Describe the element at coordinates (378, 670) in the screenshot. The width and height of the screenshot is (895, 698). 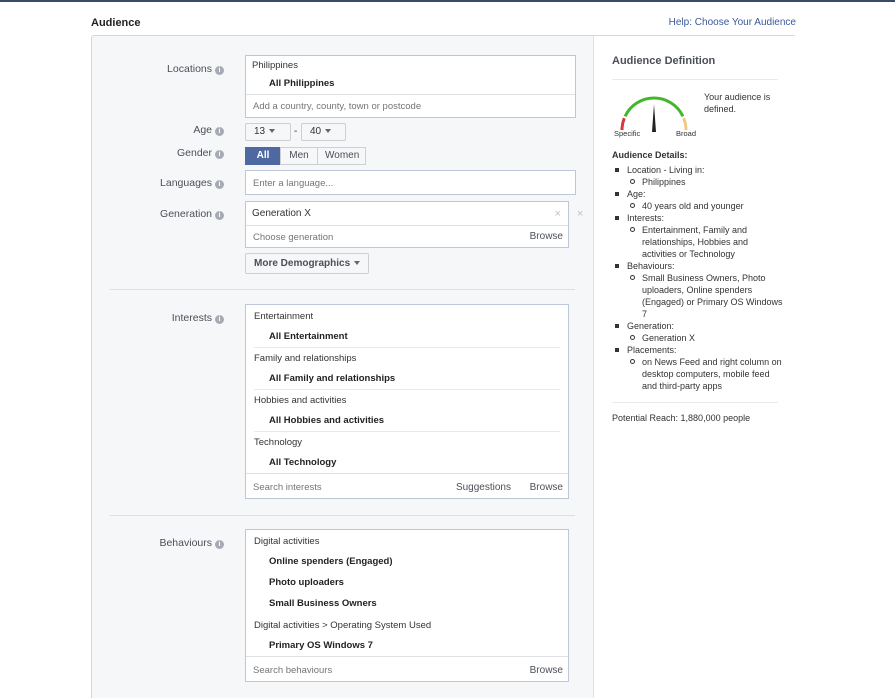
I see `behaviours-search-input` at that location.